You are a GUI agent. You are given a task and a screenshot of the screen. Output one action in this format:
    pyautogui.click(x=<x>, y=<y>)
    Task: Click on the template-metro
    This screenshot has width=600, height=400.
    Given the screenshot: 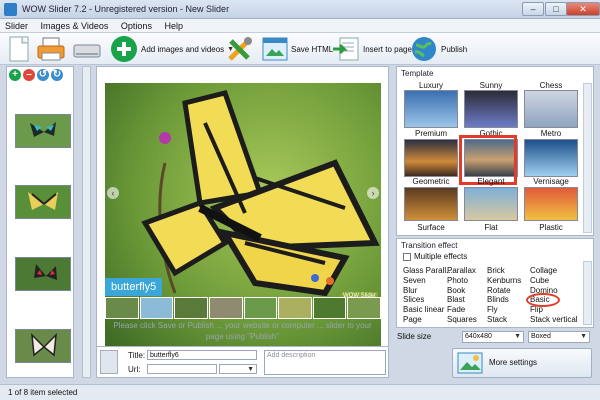 What is the action you would take?
    pyautogui.click(x=551, y=109)
    